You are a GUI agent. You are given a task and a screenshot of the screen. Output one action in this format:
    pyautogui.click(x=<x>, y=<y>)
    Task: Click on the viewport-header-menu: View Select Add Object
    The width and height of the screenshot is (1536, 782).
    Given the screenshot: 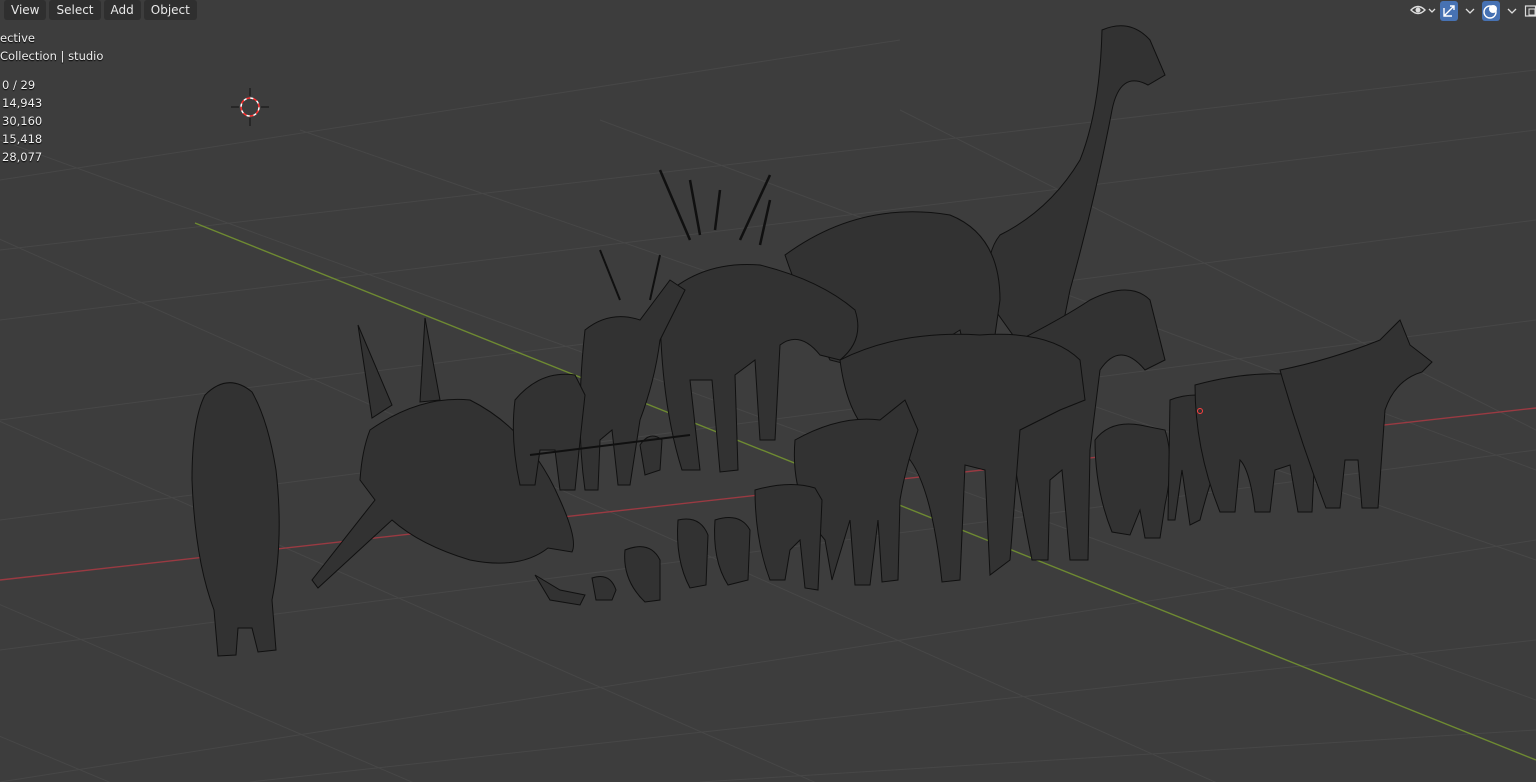 What is the action you would take?
    pyautogui.click(x=100, y=10)
    